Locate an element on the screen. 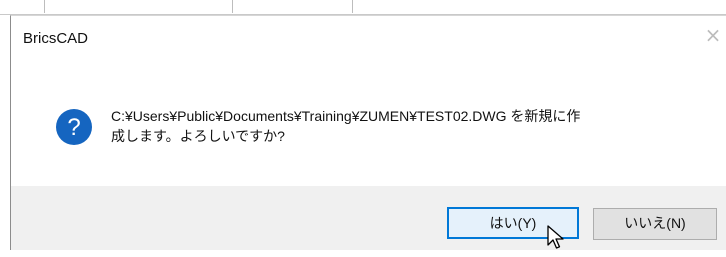  dialog-title: BricsCAD is located at coordinates (56, 38).